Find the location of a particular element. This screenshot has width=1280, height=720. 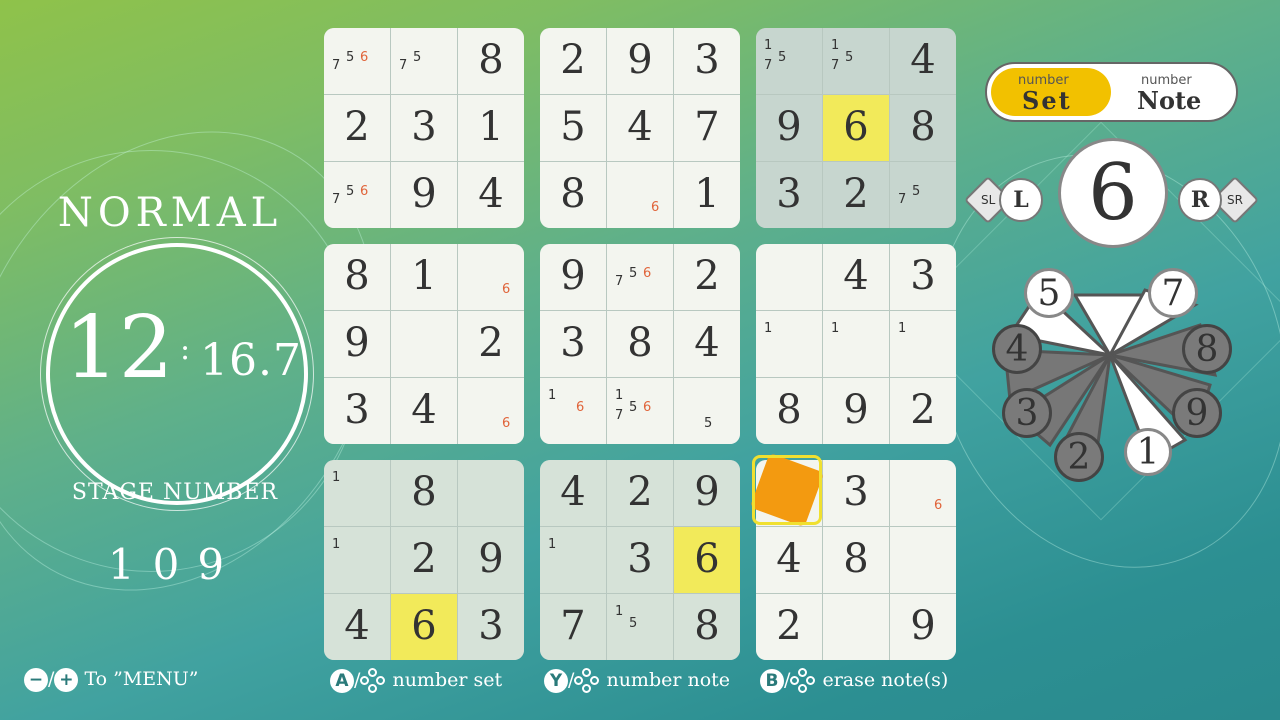

wheel-number-8: 8 is located at coordinates (1207, 349).